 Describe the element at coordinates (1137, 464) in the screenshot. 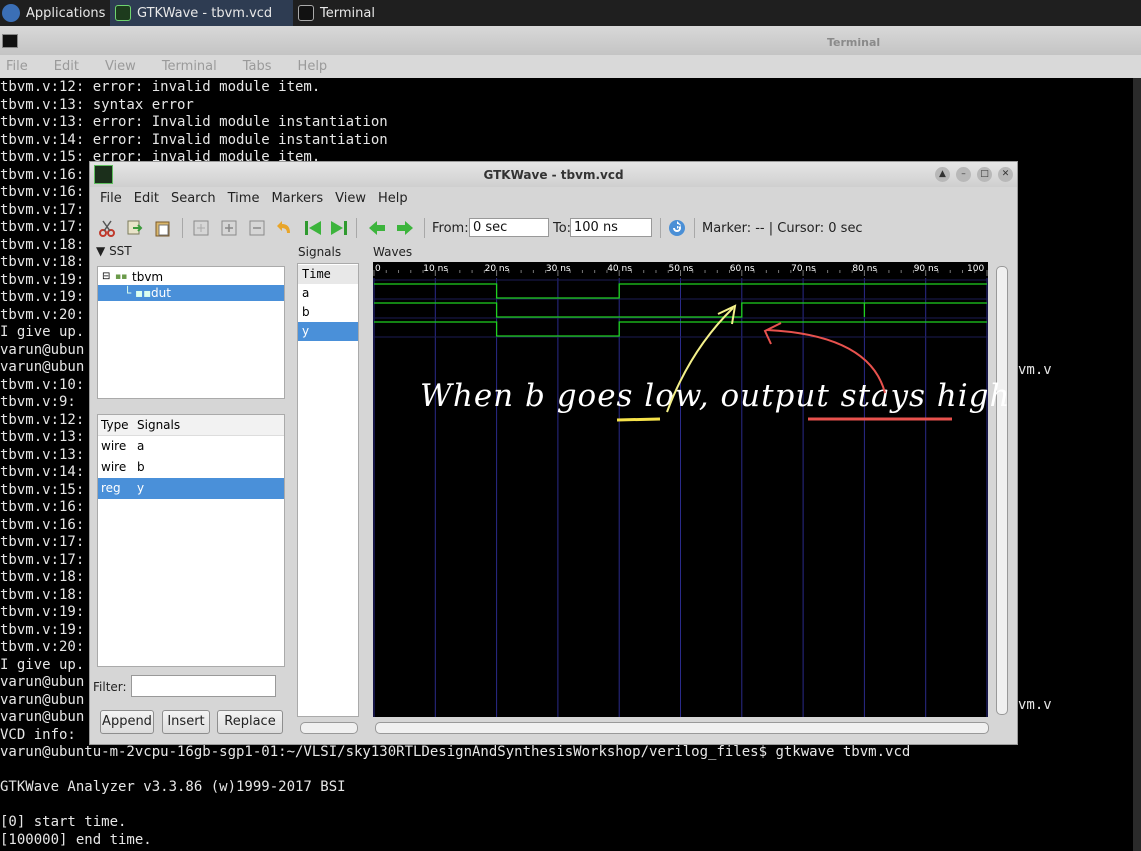

I see `terminal-scrollbar` at that location.